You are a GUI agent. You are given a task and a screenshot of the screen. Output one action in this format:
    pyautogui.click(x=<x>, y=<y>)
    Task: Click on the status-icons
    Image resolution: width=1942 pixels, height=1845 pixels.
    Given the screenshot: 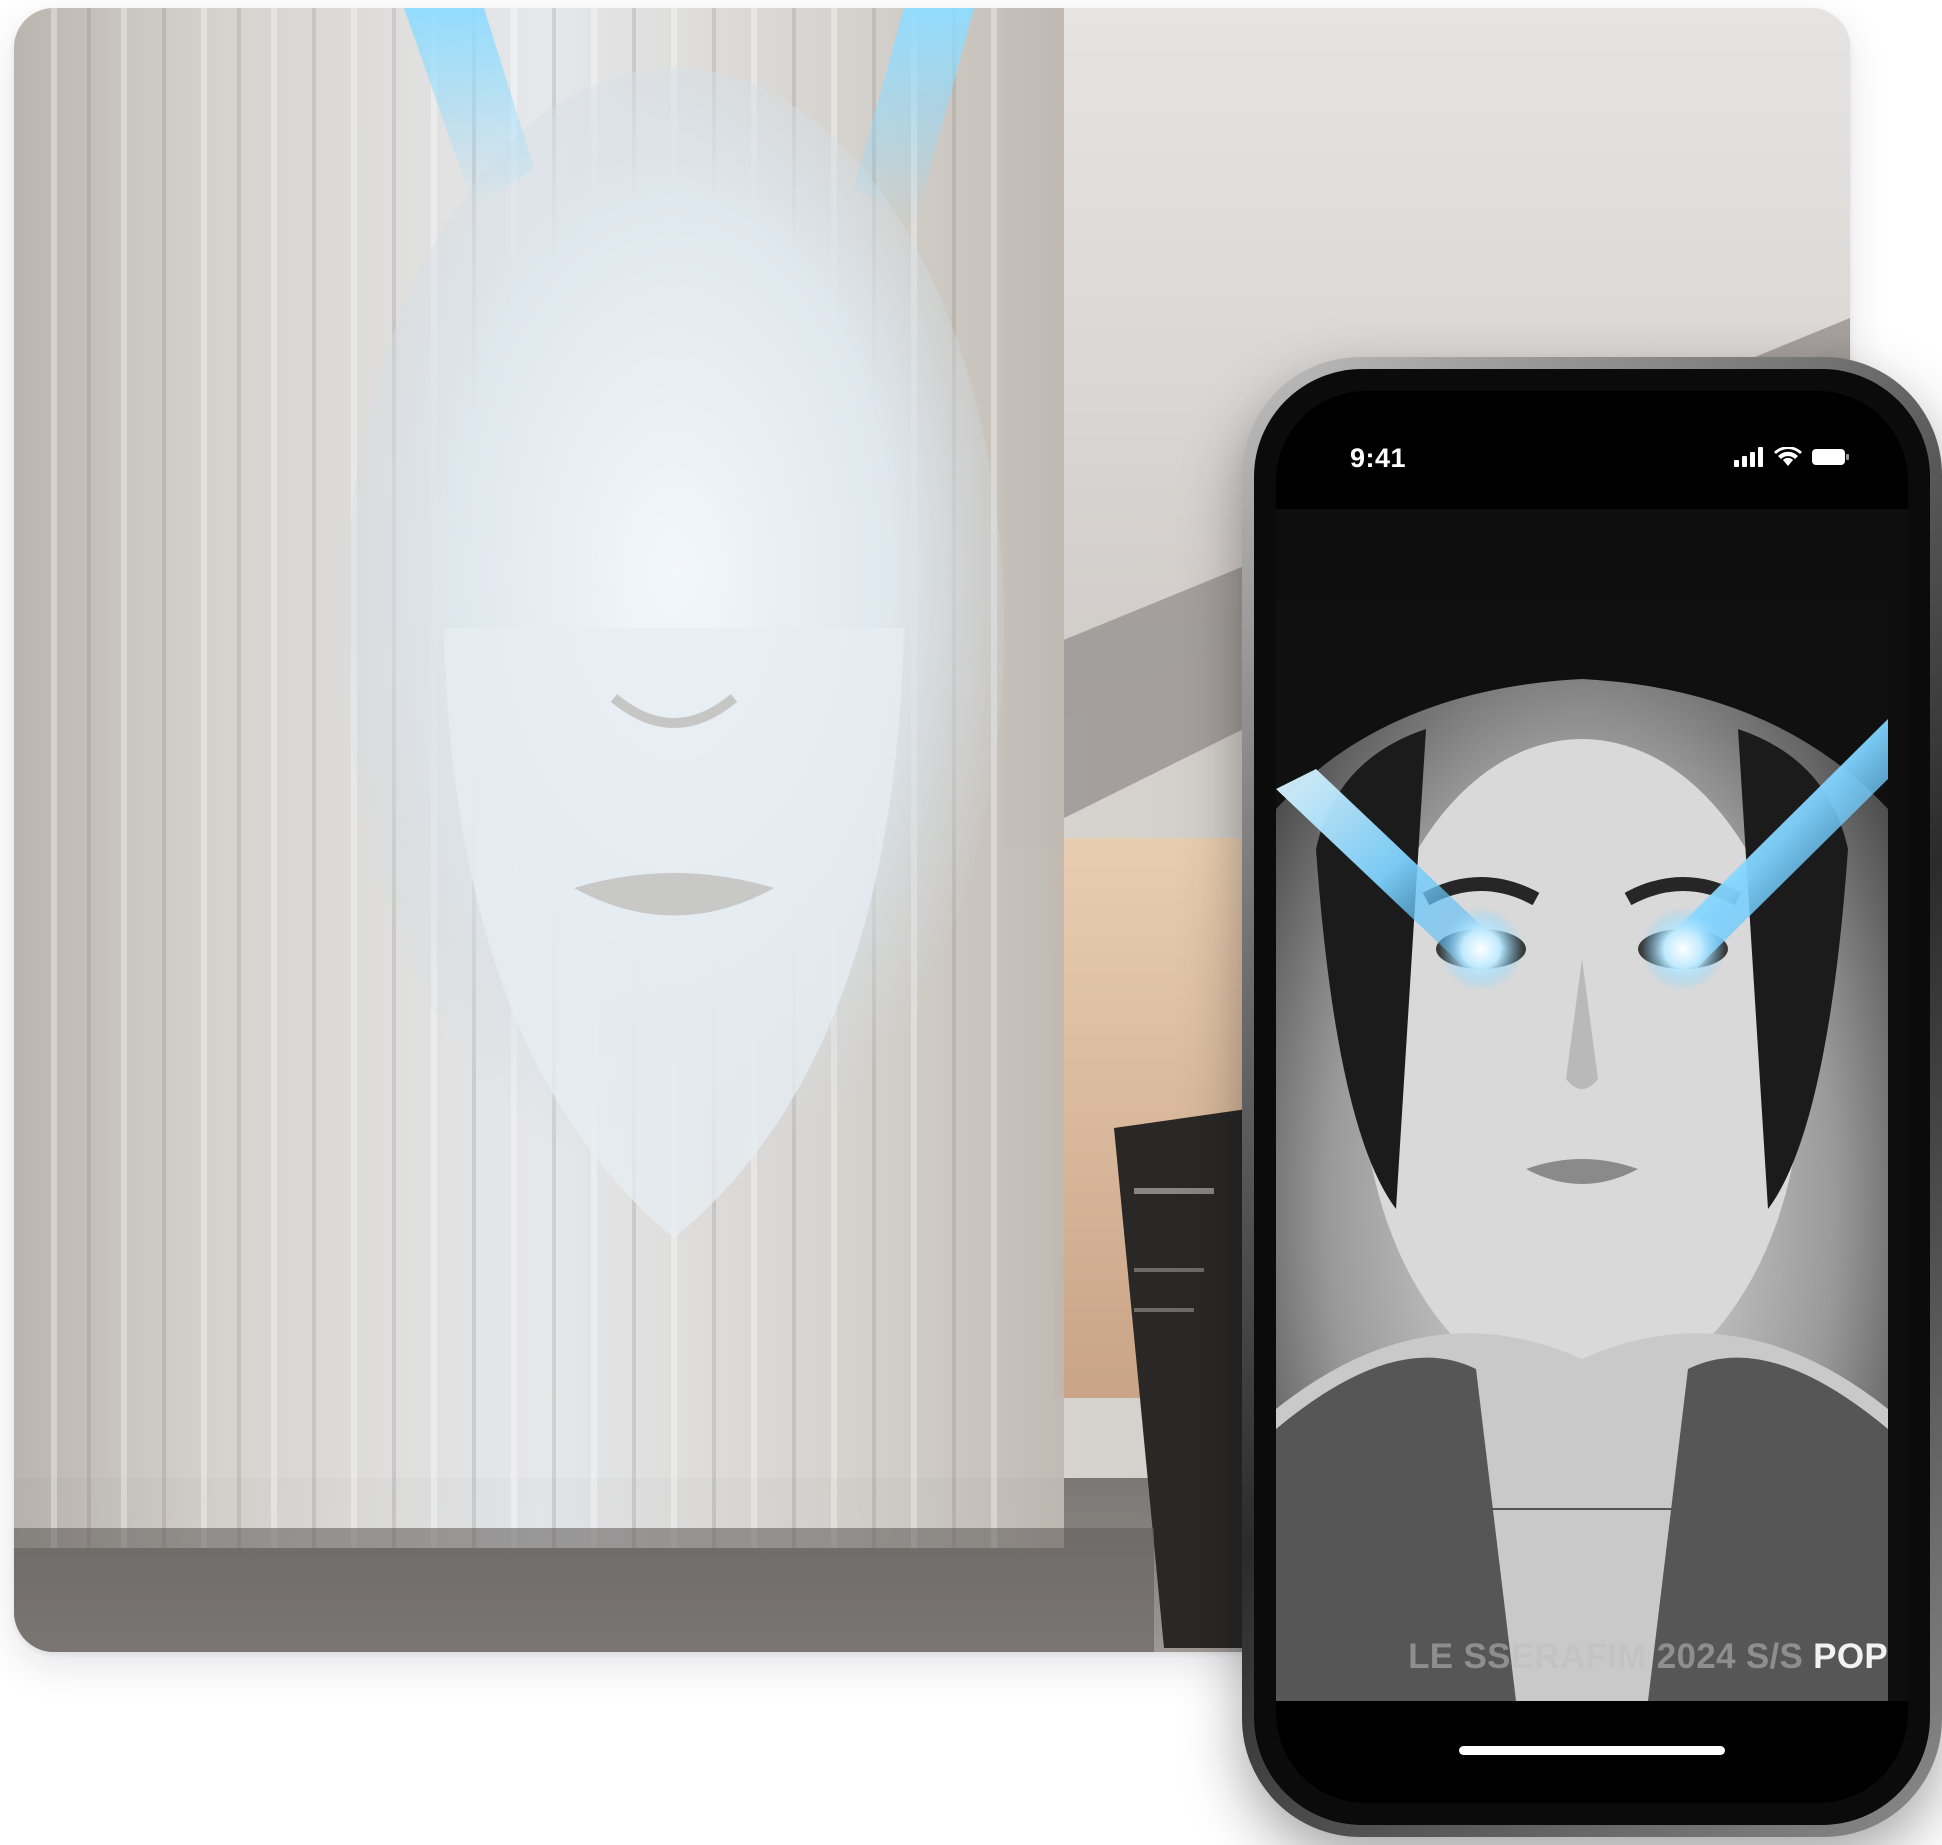 What is the action you would take?
    pyautogui.click(x=1792, y=457)
    